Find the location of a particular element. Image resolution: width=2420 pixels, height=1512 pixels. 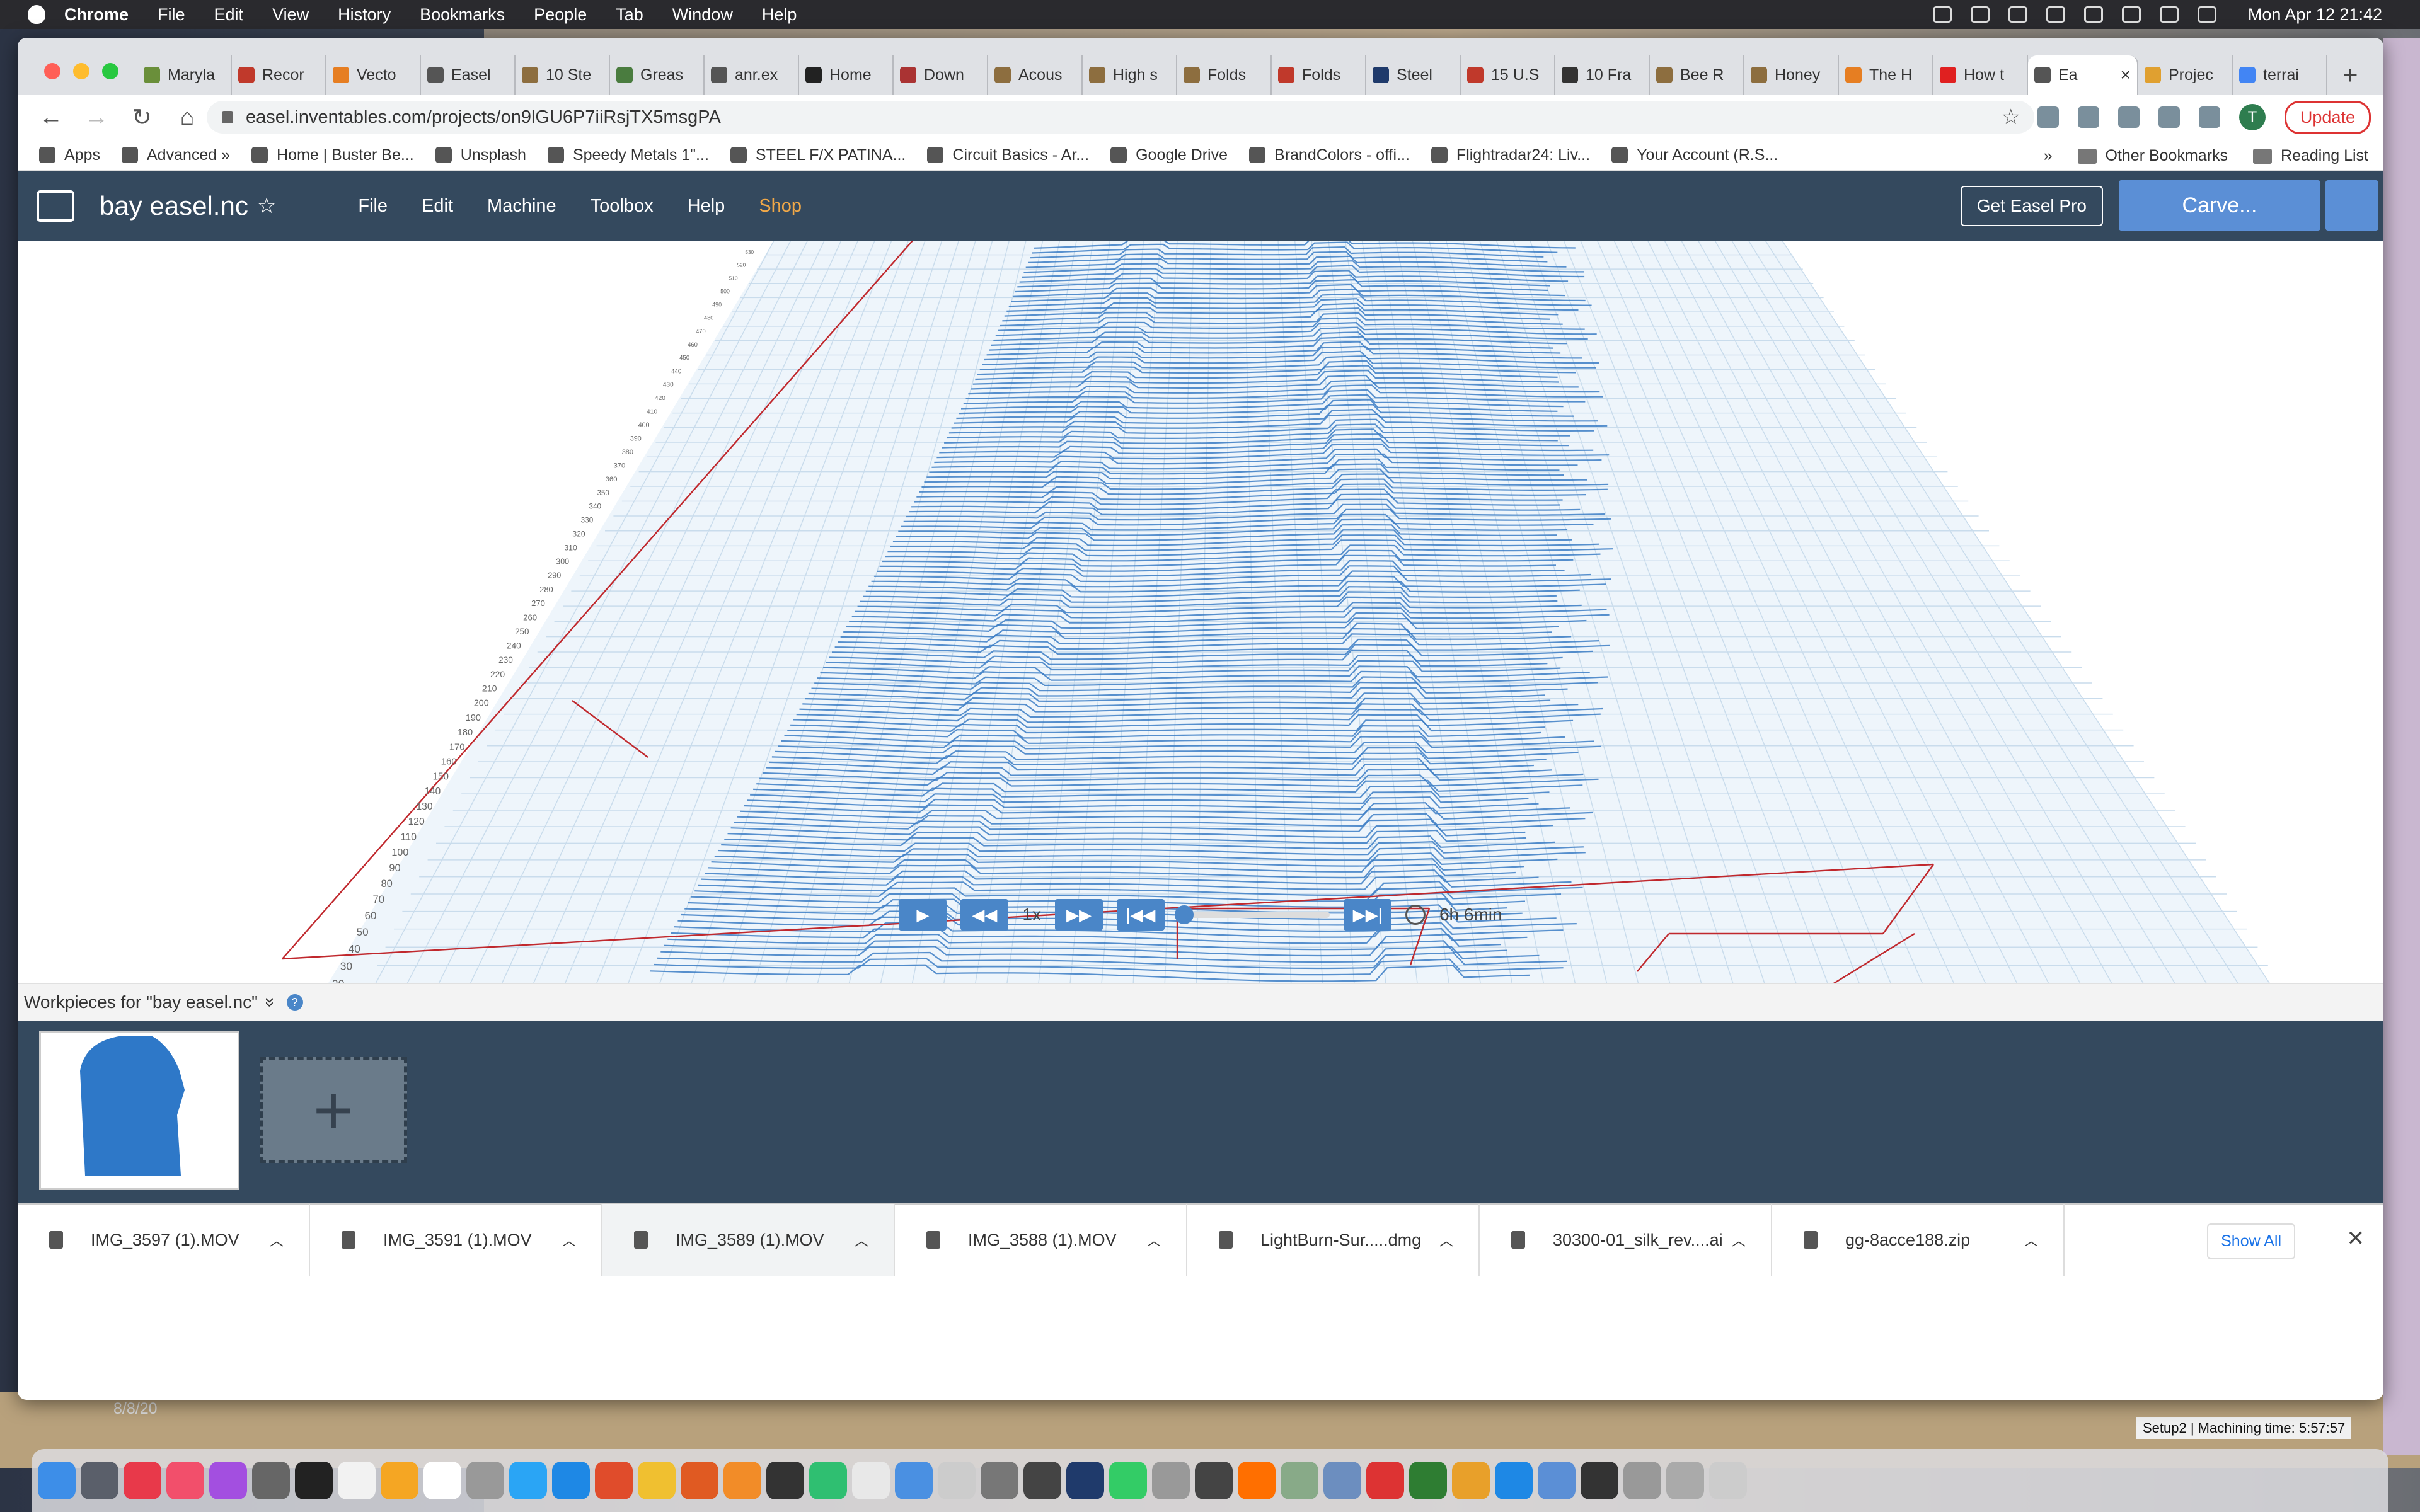

other-bookmarks: Other Bookmarks is located at coordinates (2153, 156).